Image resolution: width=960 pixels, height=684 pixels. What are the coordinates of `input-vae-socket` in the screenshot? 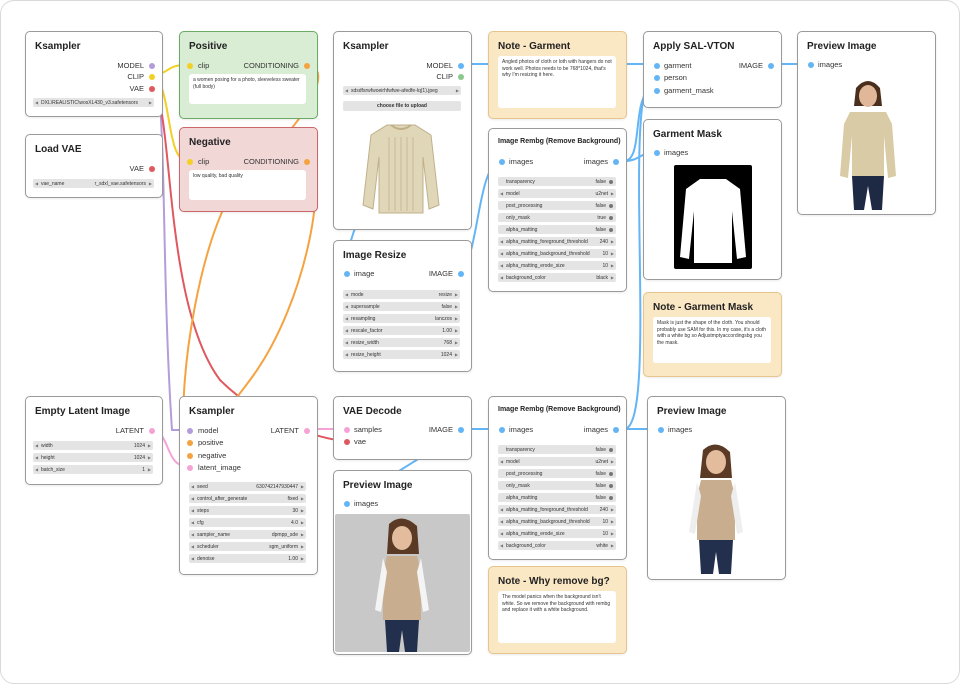 It's located at (347, 442).